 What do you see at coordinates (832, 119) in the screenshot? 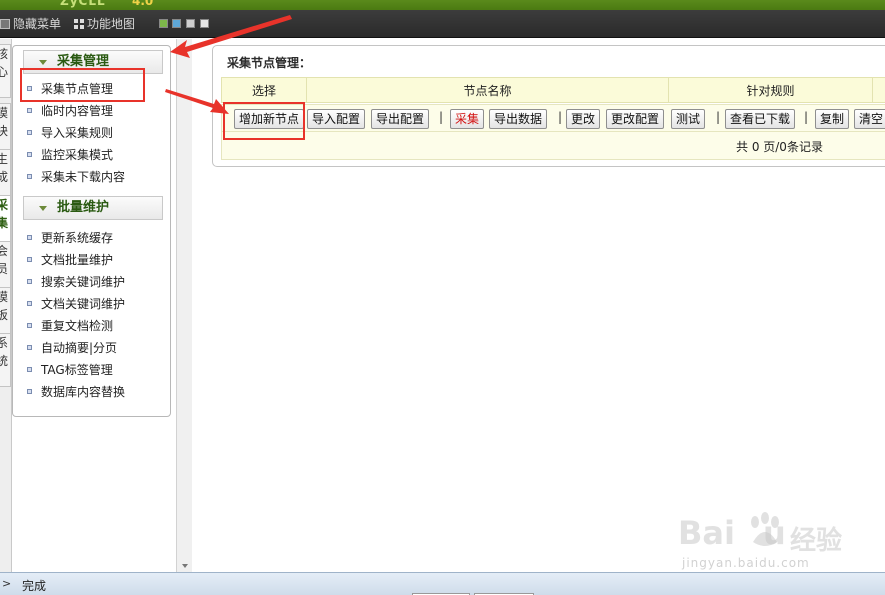
I see `copy-button: 复制` at bounding box center [832, 119].